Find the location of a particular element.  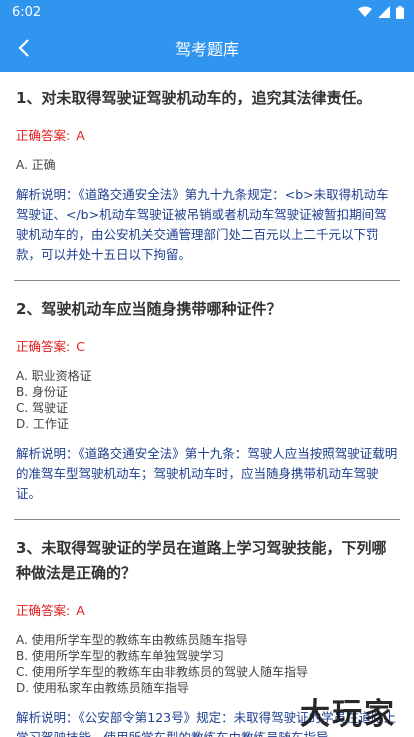

signal-icon is located at coordinates (384, 12).